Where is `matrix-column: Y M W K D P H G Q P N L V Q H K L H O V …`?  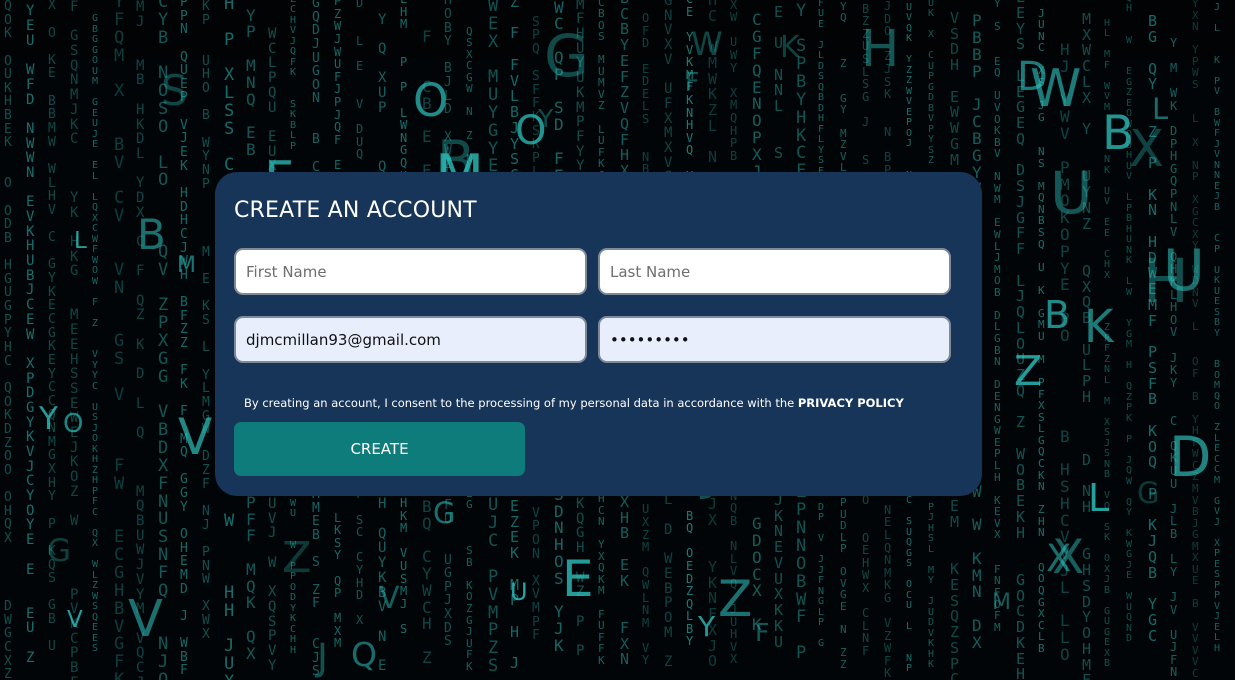 matrix-column: Y M W K D P H G Q P N L V Q H K L H O V … is located at coordinates (1174, 357).